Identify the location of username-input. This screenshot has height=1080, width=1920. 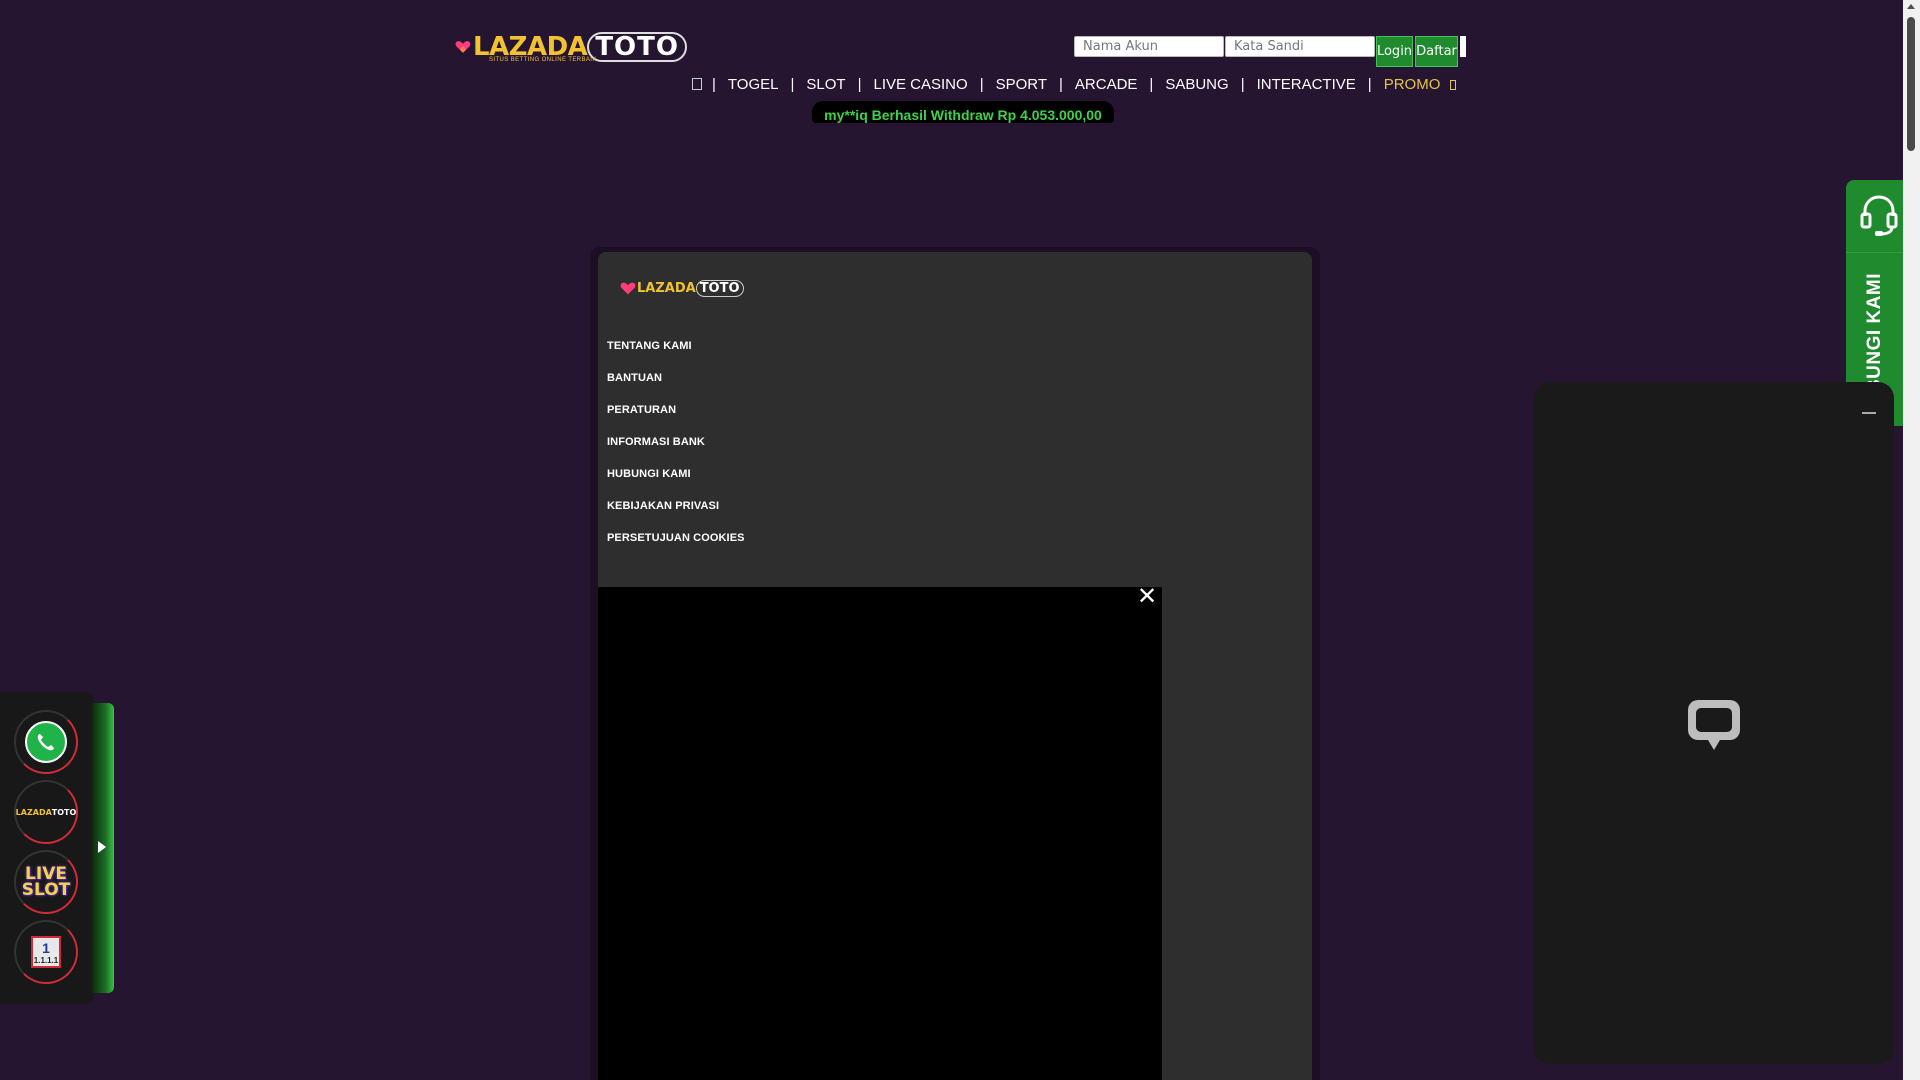
(1149, 46).